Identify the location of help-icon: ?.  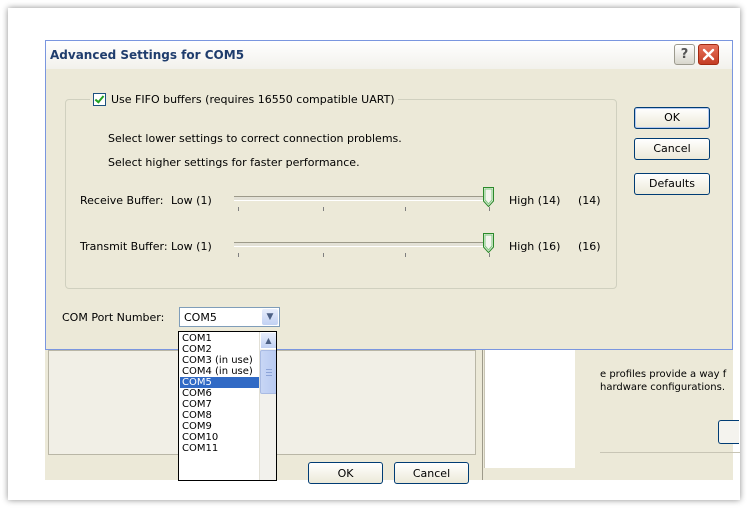
(684, 54).